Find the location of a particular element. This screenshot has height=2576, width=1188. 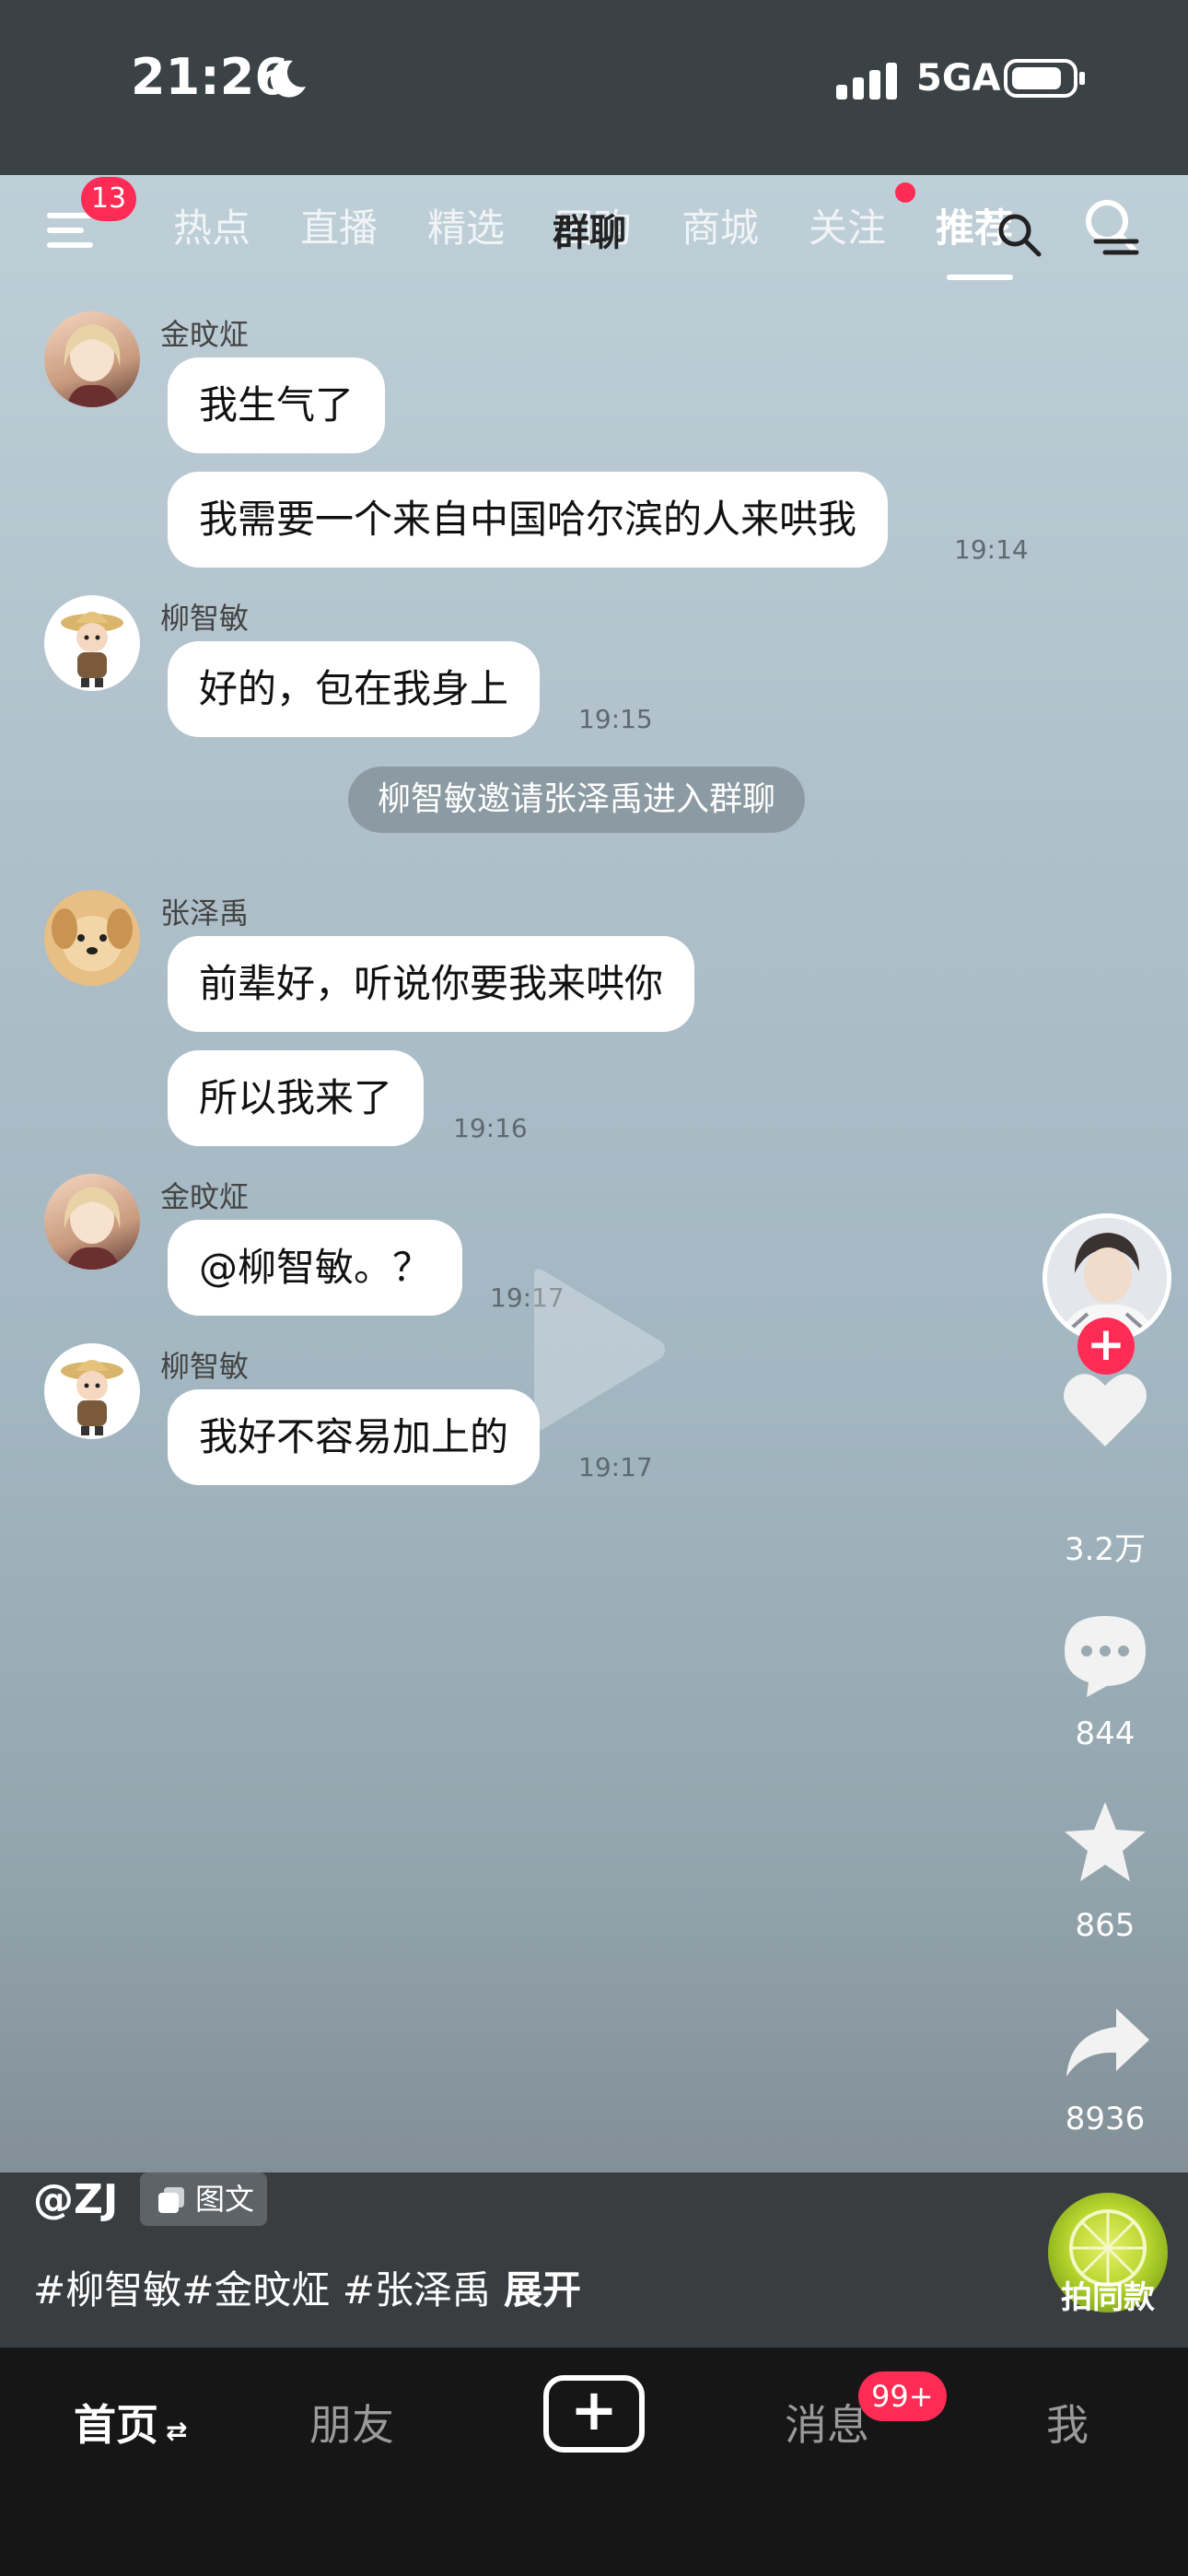

message-time: 19:14 is located at coordinates (992, 549).